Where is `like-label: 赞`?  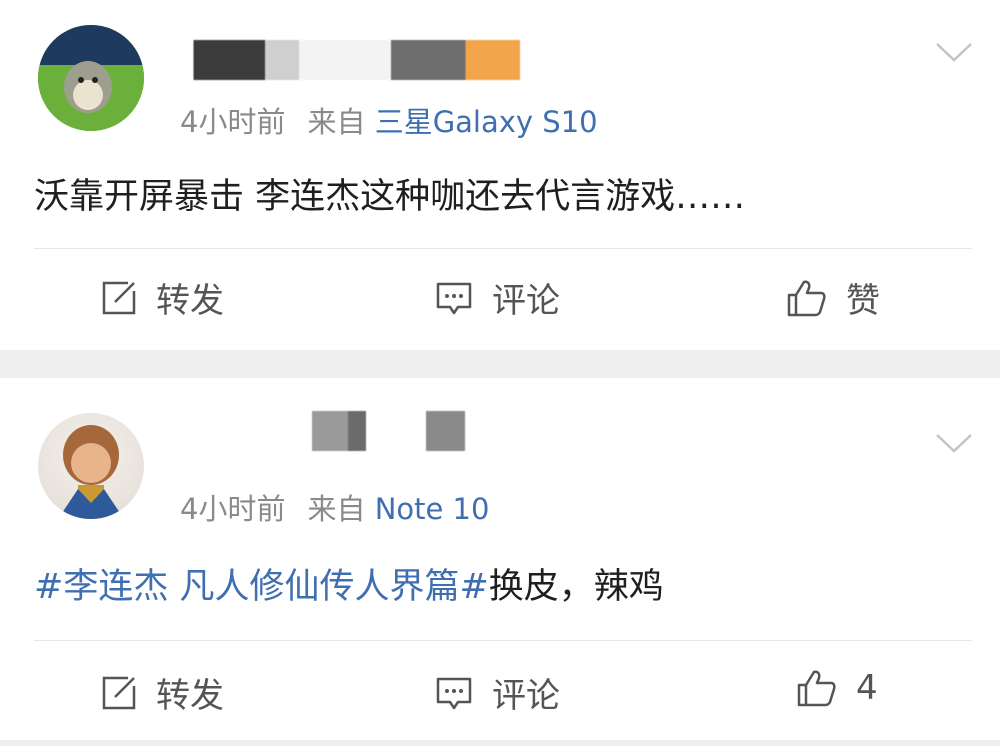 like-label: 赞 is located at coordinates (863, 301).